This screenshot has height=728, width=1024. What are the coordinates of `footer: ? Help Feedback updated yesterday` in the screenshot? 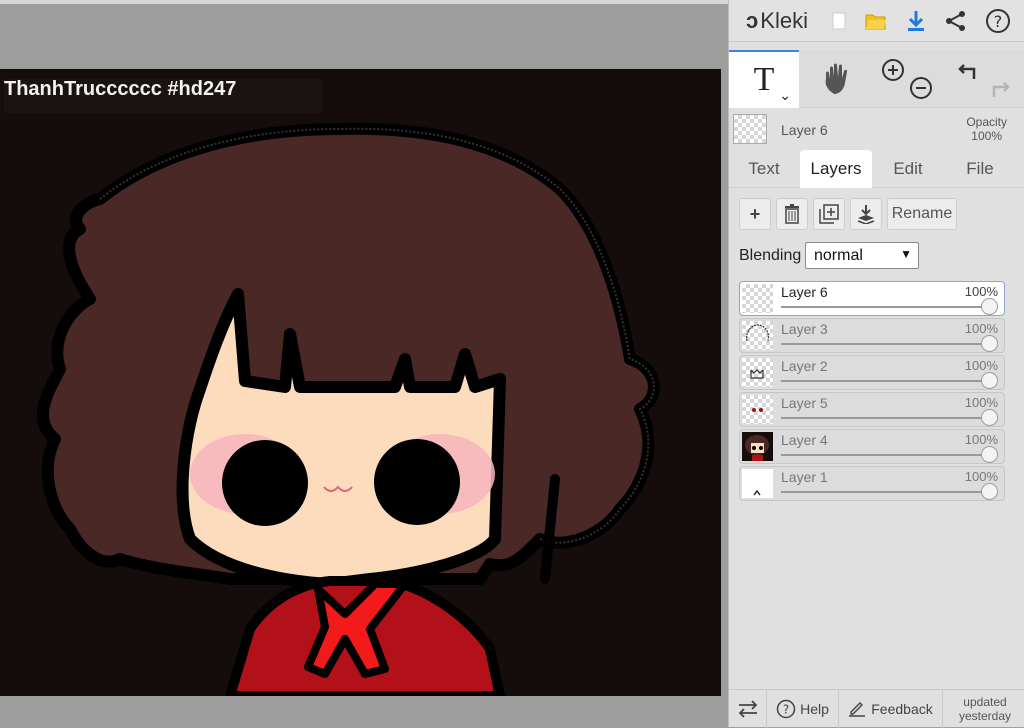 It's located at (876, 708).